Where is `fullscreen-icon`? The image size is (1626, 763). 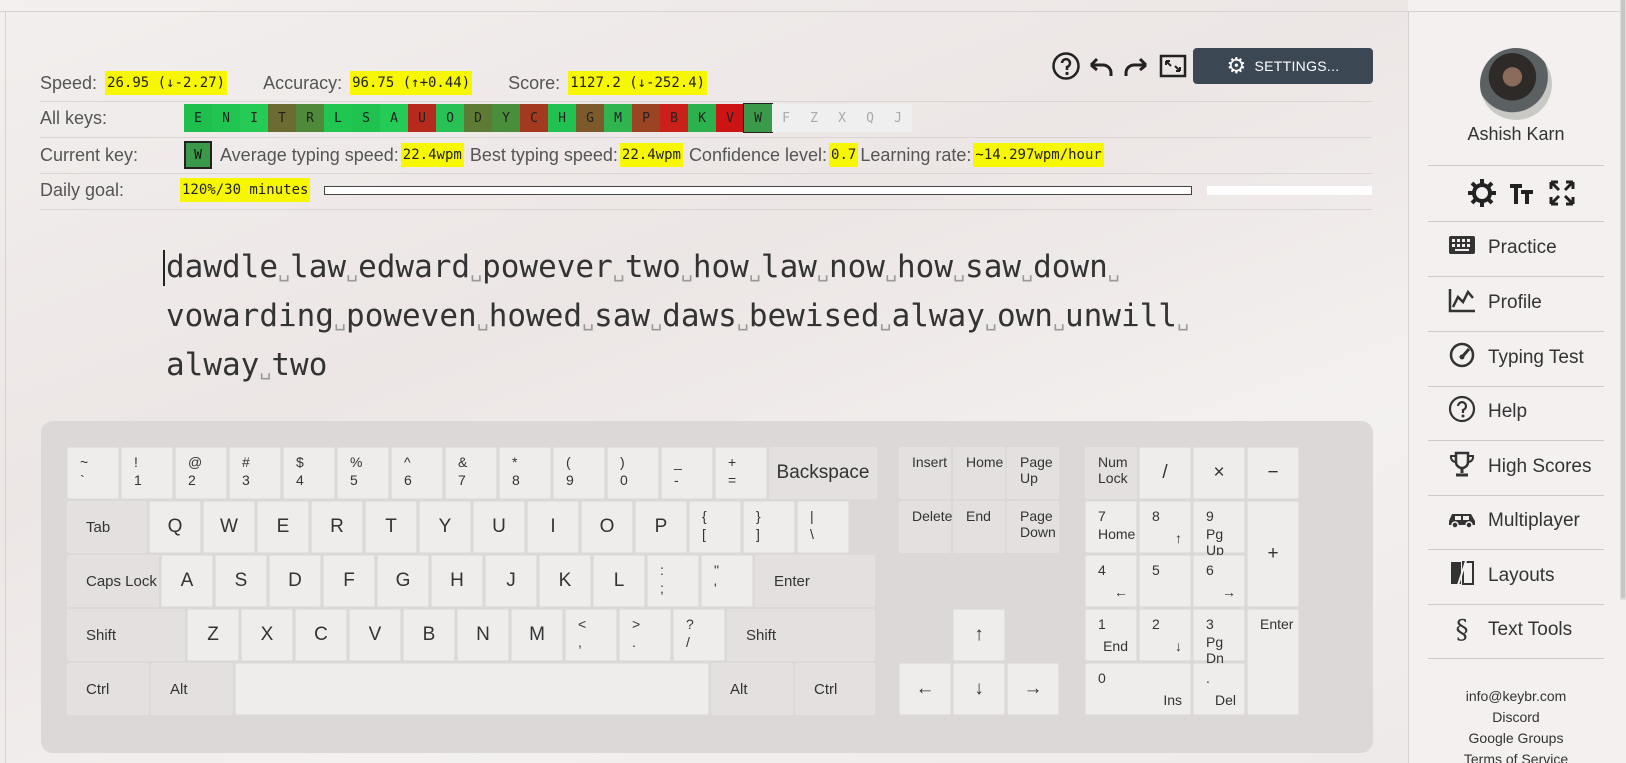
fullscreen-icon is located at coordinates (1173, 66).